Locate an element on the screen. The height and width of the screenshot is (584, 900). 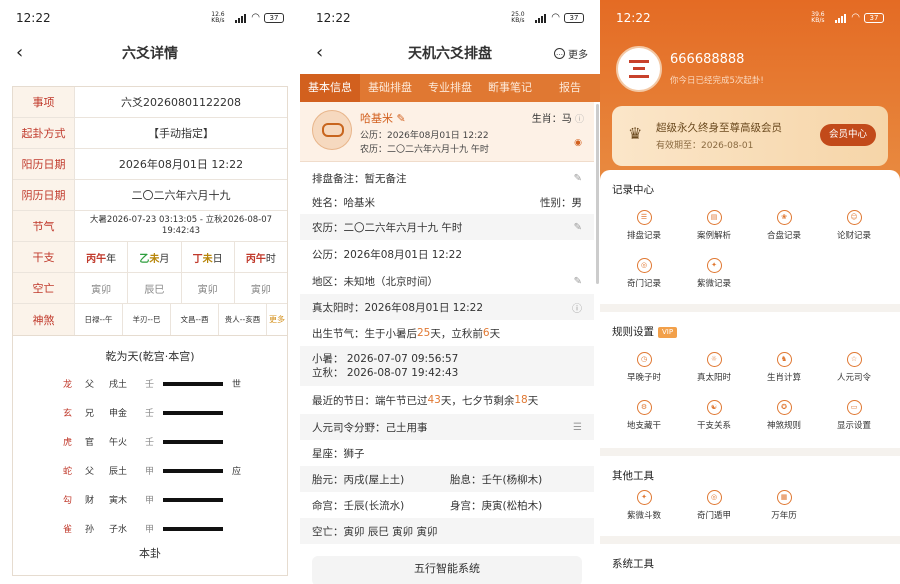
grid-item-ziwei-records: ✦ 紫微记录 is located at coordinates (714, 273).